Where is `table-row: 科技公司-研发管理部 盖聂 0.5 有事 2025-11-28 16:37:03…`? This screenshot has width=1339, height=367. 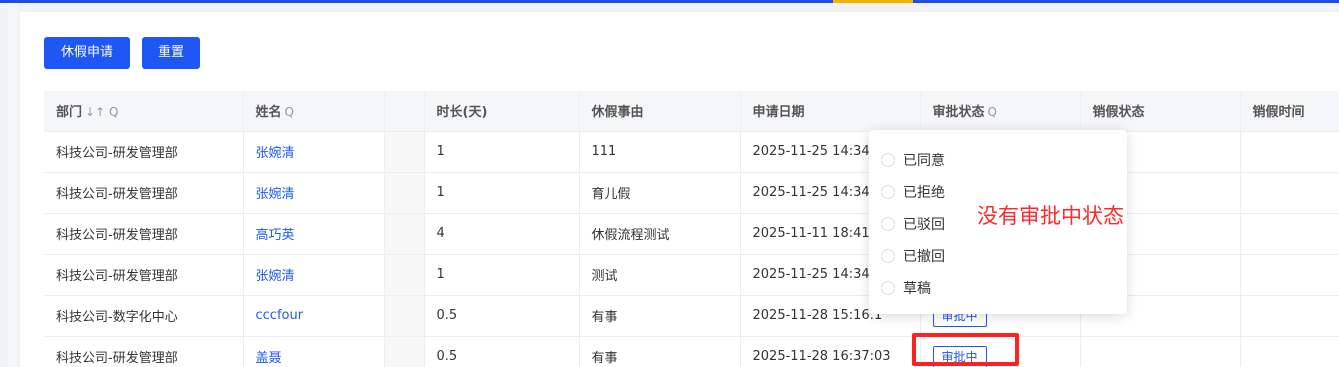
table-row: 科技公司-研发管理部 盖聂 0.5 有事 2025-11-28 16:37:03… is located at coordinates (691, 351).